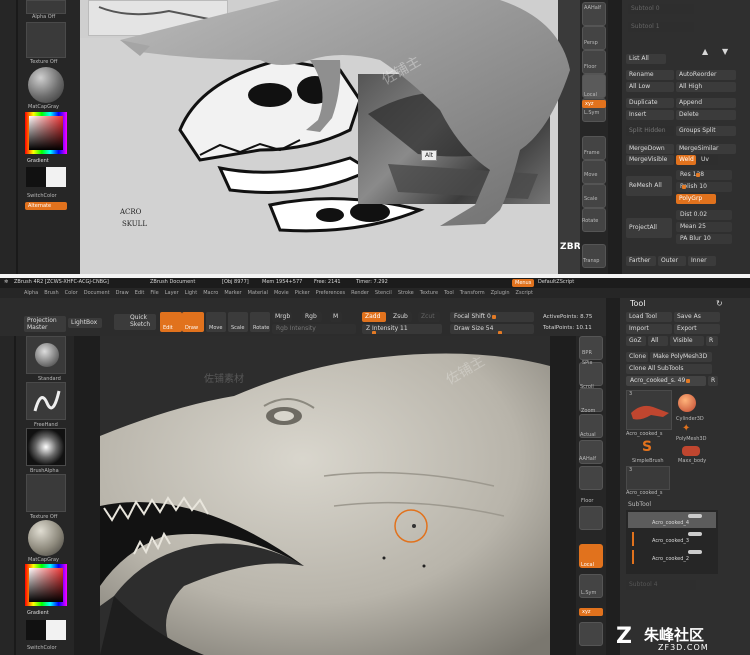  I want to click on aahalf-icon-bottom, so click(591, 478).